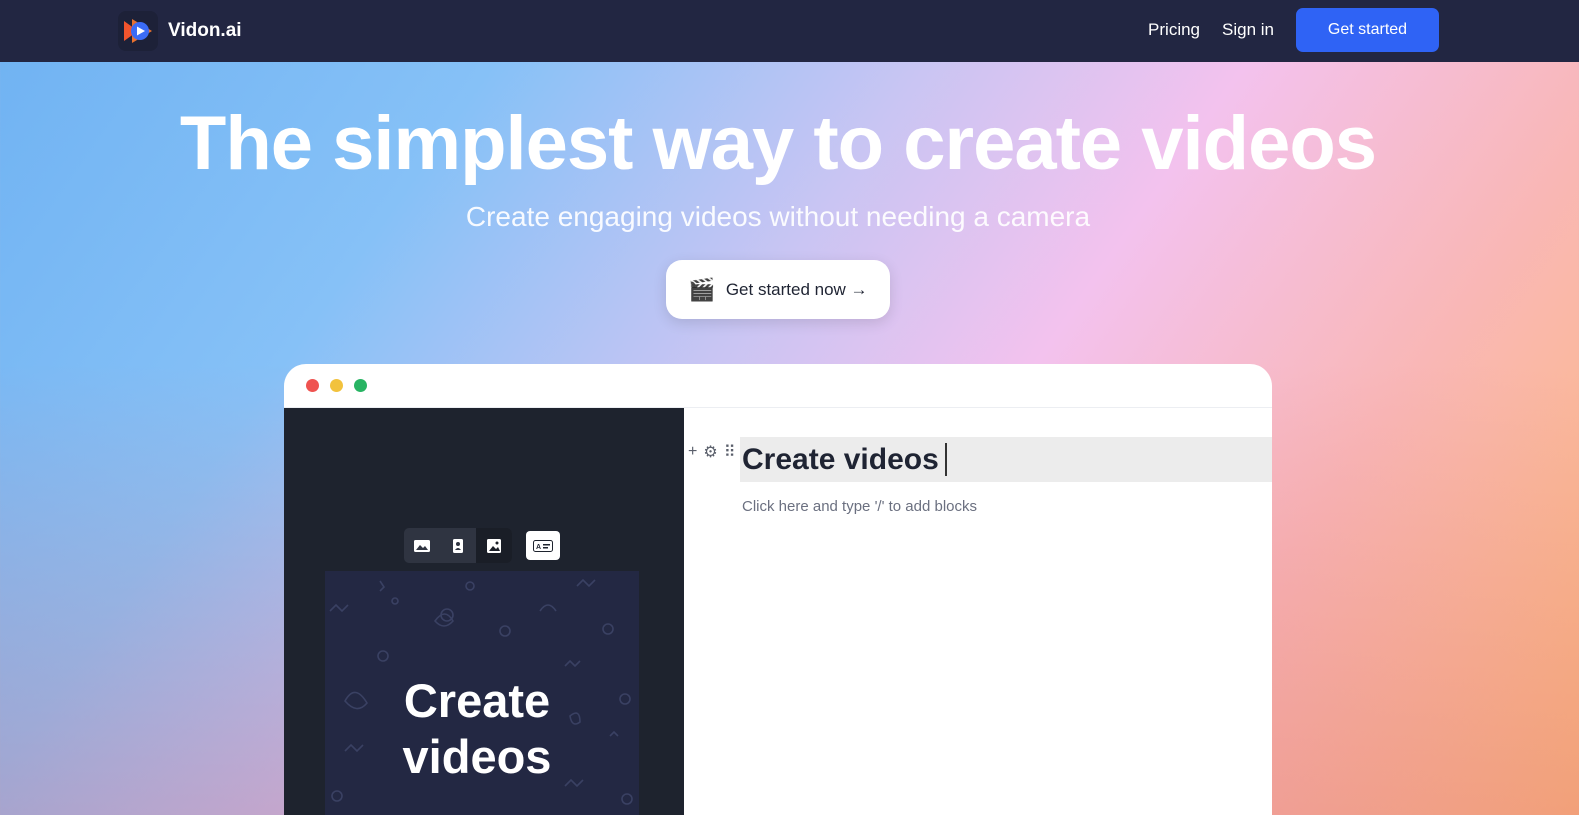 Image resolution: width=1579 pixels, height=815 pixels. I want to click on window-close-dot-icon, so click(312, 385).